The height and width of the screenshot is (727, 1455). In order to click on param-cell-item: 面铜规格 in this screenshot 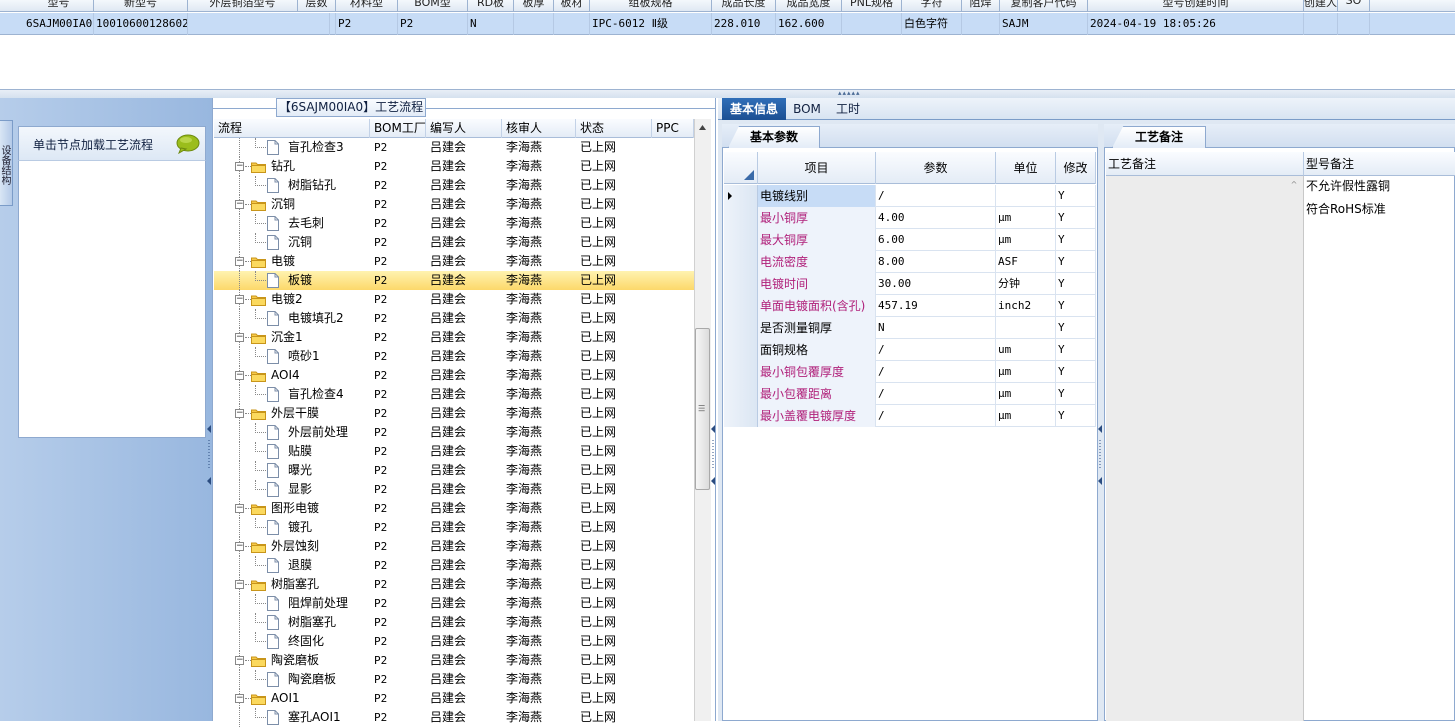, I will do `click(817, 350)`.